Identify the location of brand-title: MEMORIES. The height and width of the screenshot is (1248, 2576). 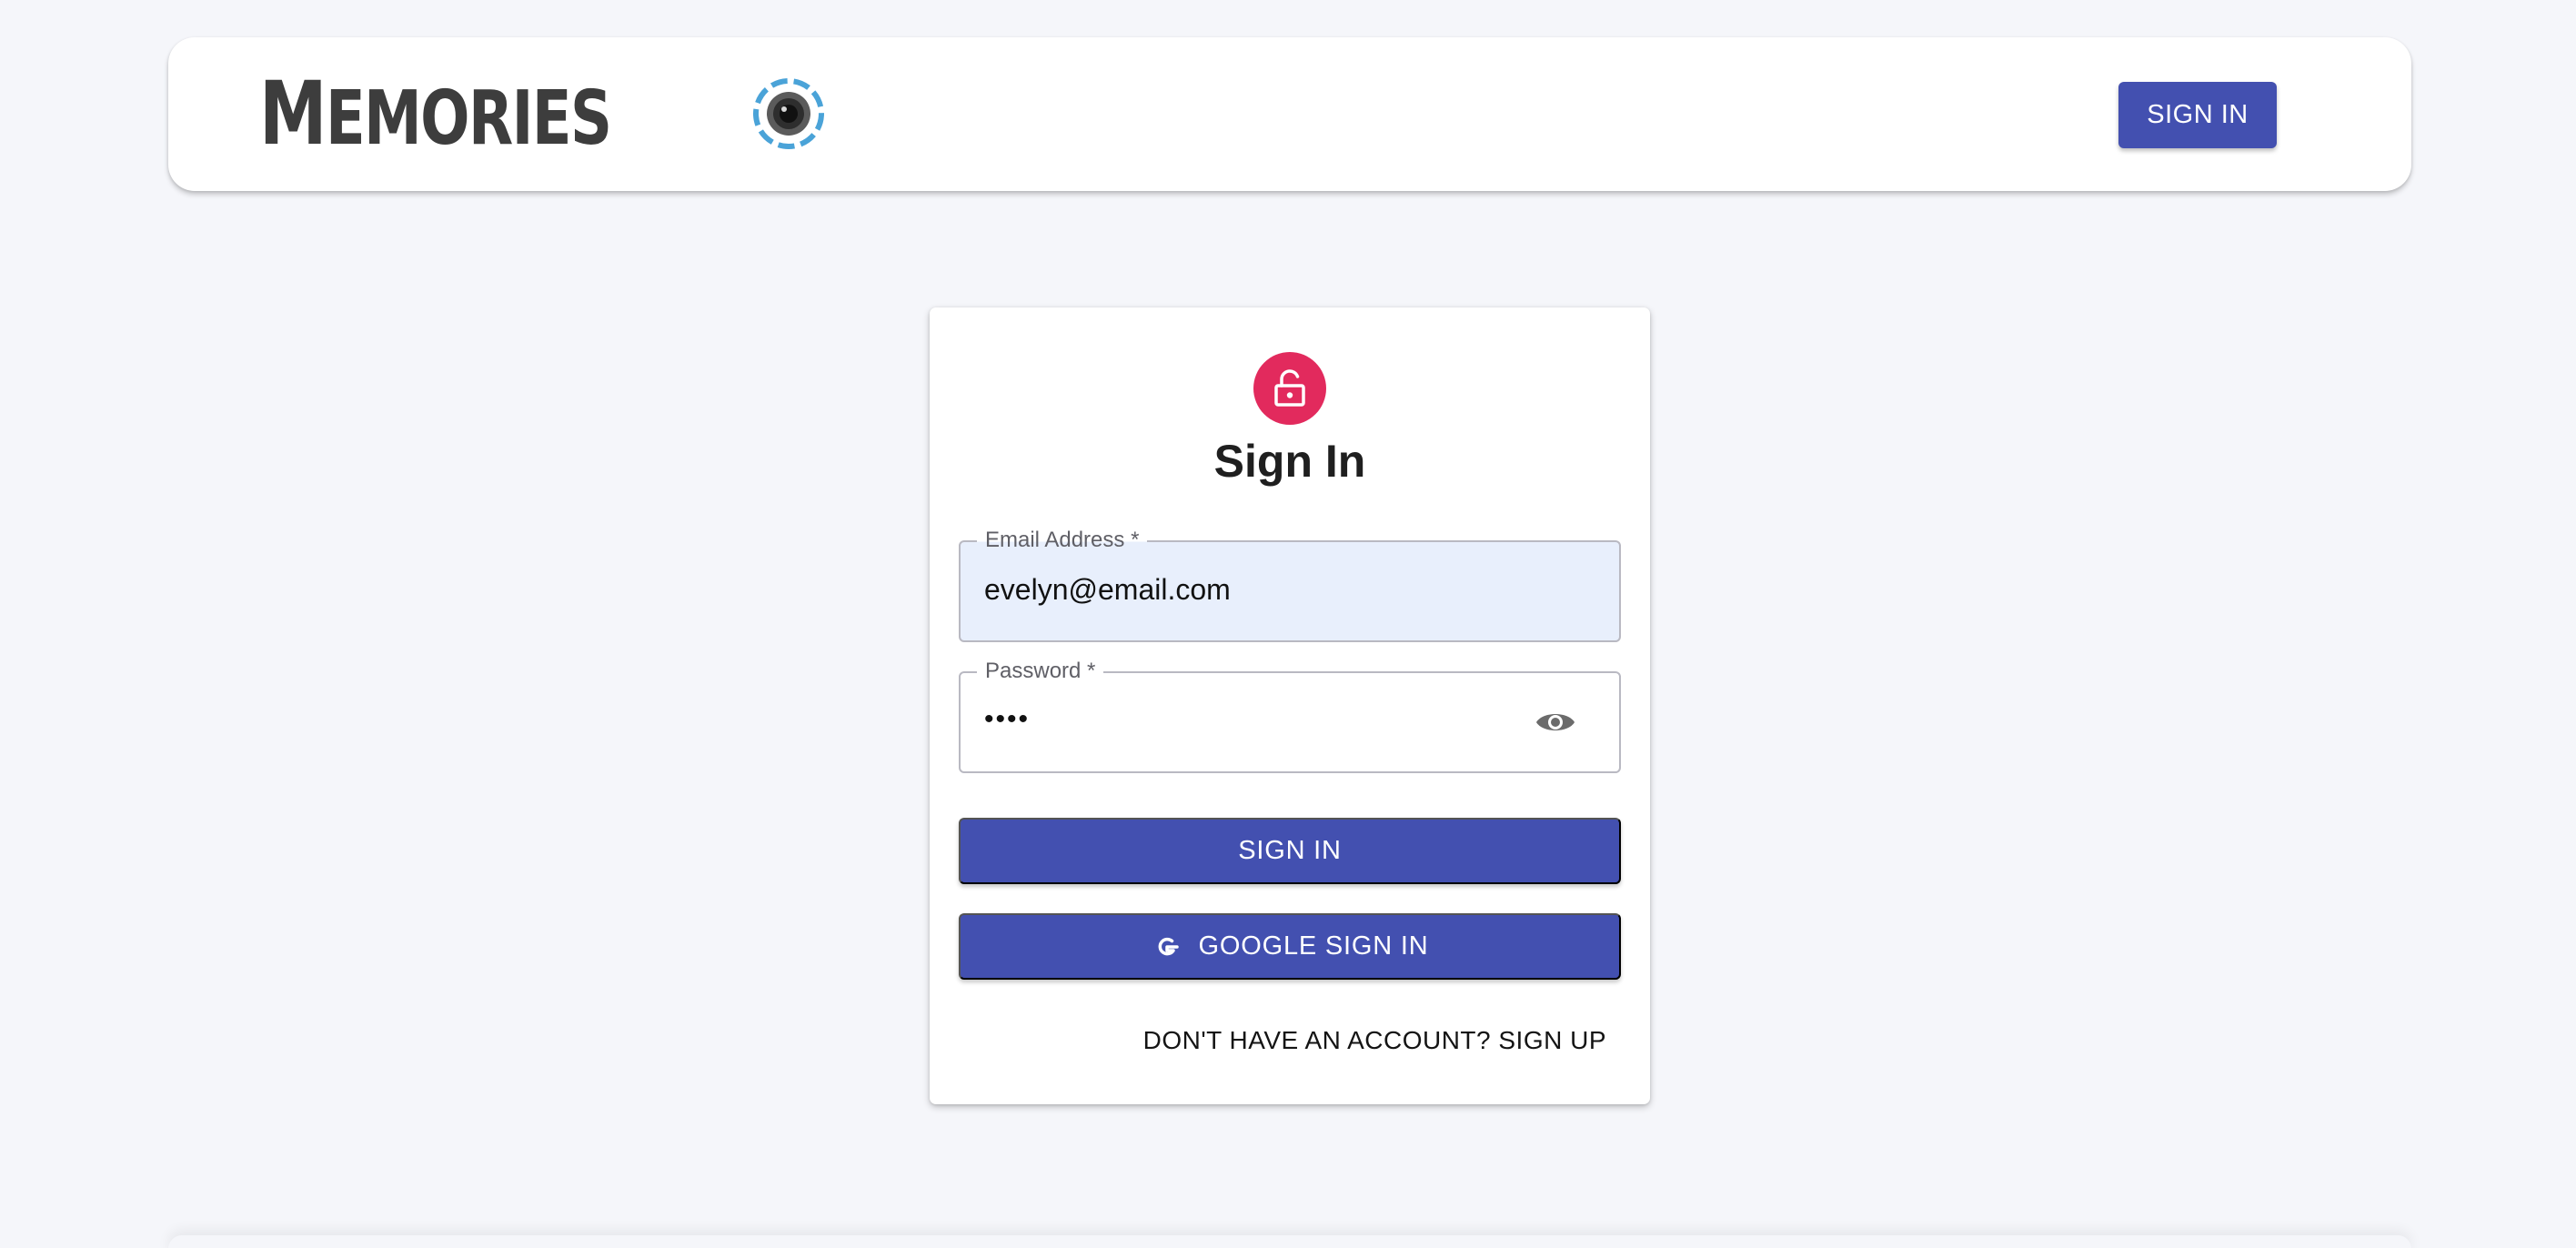
(435, 114).